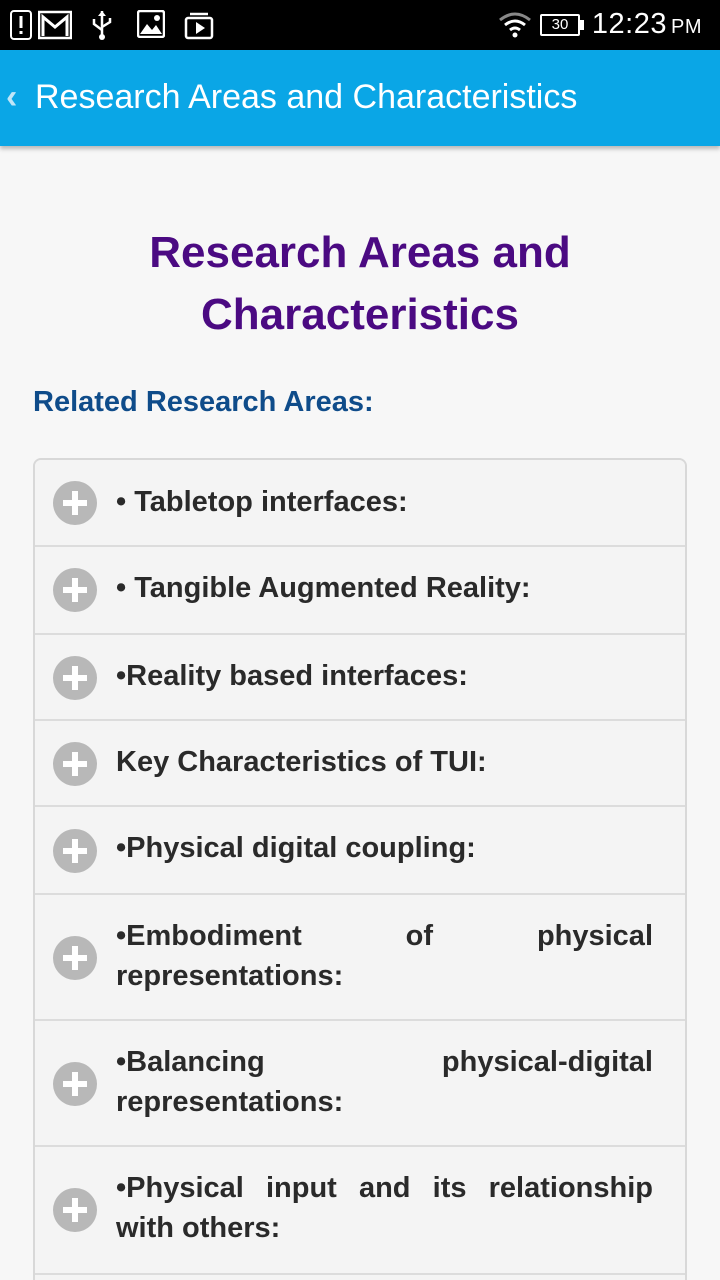  Describe the element at coordinates (360, 283) in the screenshot. I see `page-title: Research Areas and Characteristics` at that location.